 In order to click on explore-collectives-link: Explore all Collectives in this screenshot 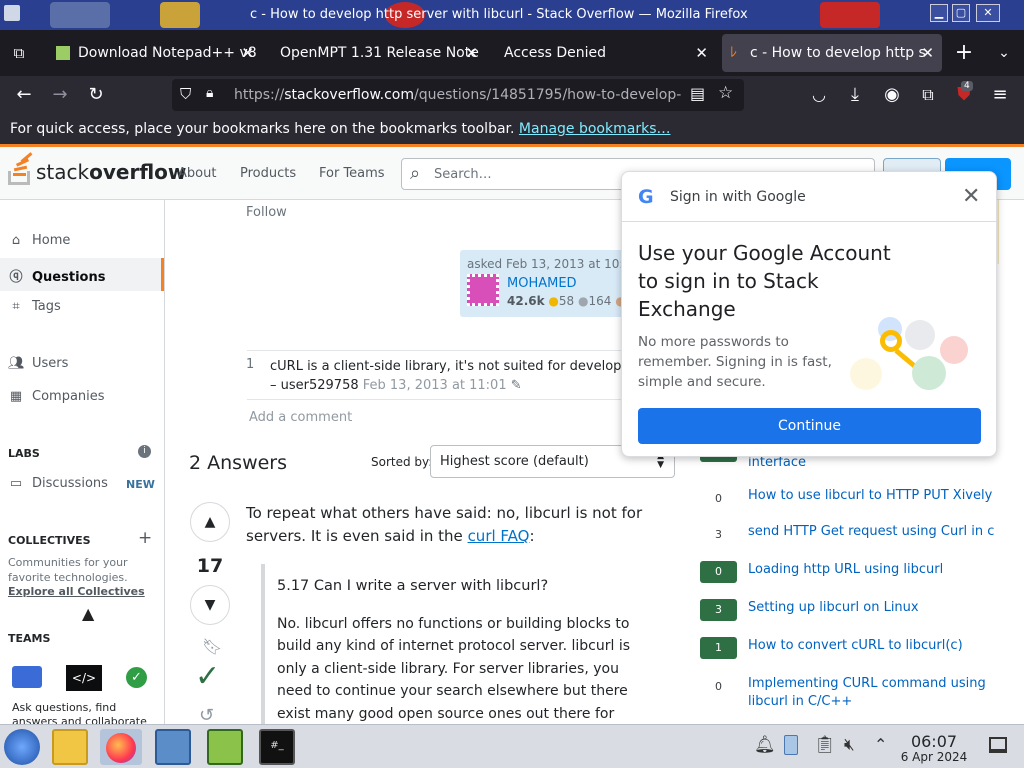, I will do `click(76, 591)`.